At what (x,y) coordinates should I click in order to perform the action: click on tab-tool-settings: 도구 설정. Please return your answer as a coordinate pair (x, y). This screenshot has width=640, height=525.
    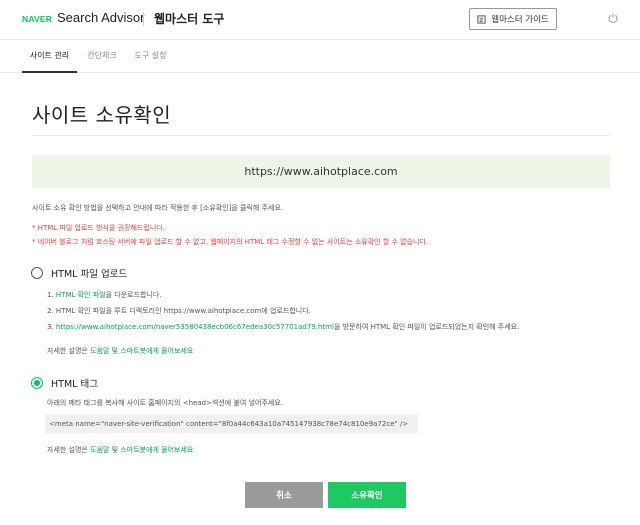
    Looking at the image, I should click on (150, 56).